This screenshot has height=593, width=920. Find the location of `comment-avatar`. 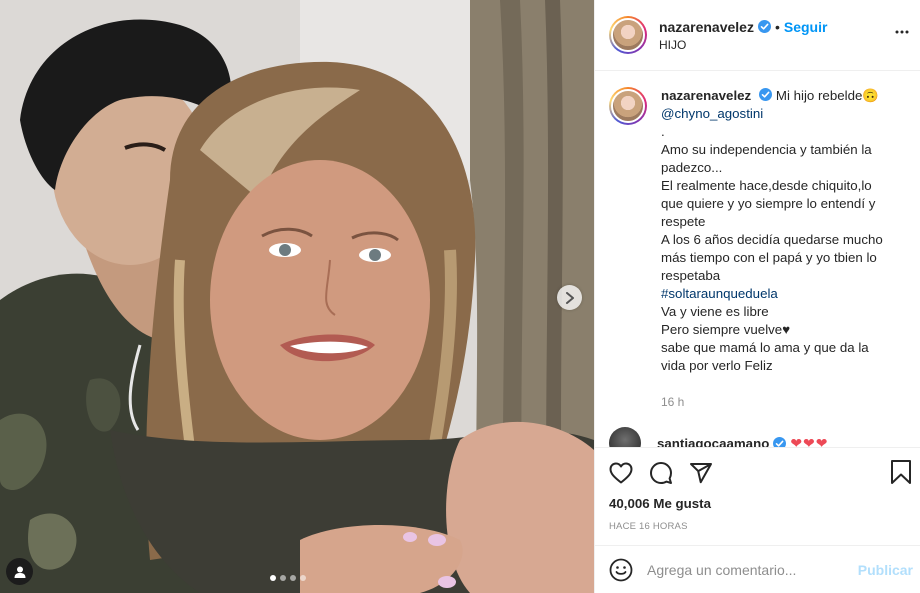

comment-avatar is located at coordinates (625, 437).